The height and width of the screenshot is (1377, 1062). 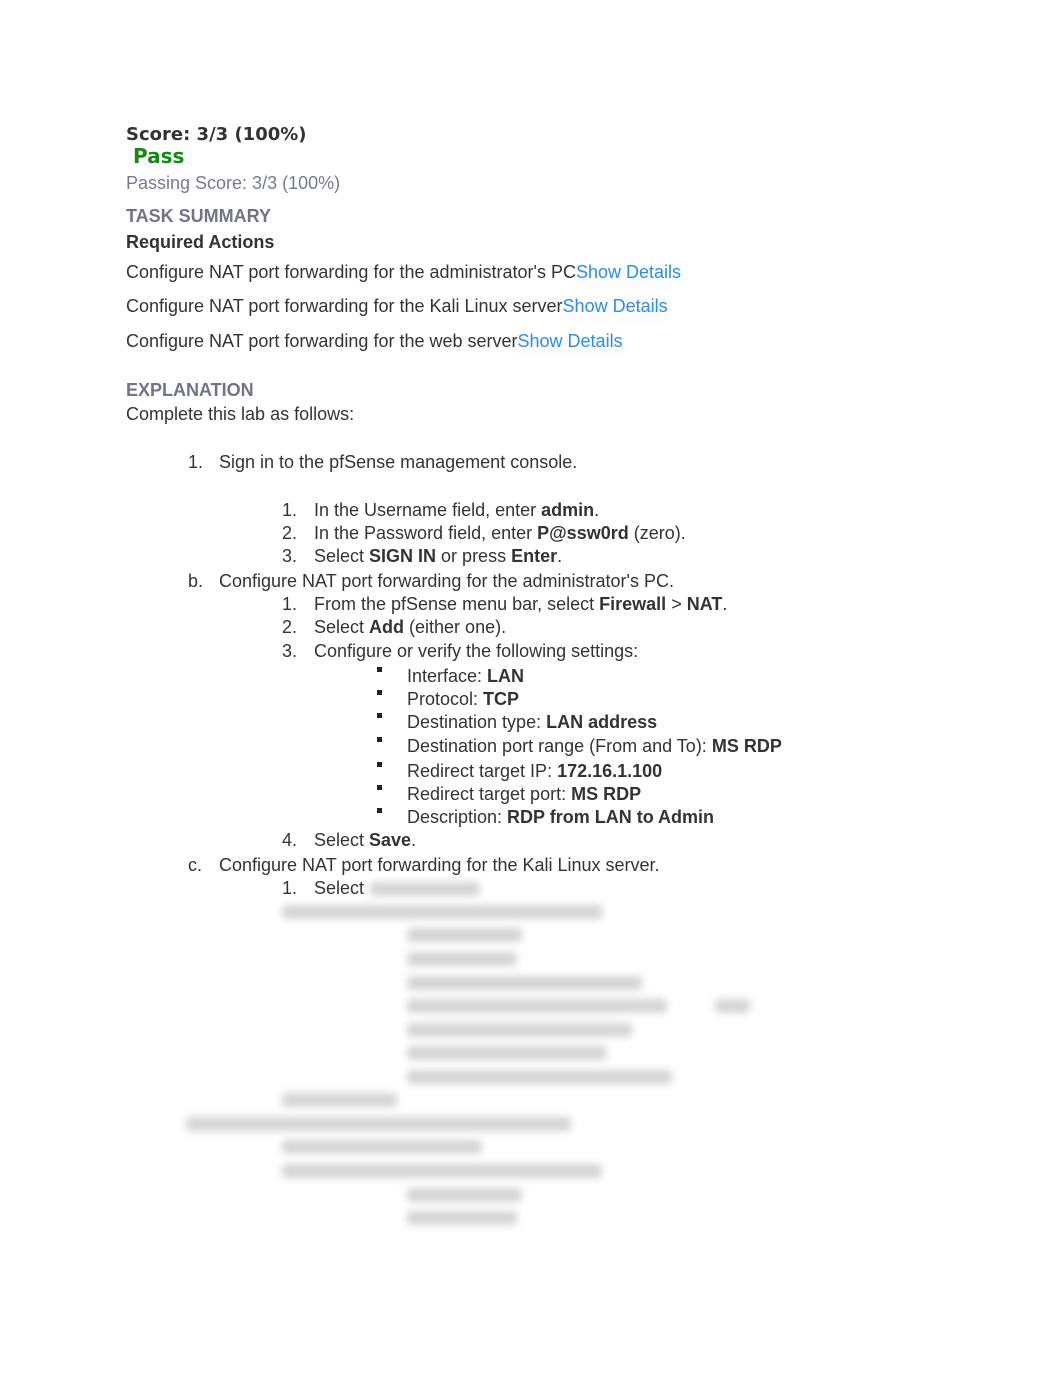 I want to click on score-label: Score: 3/3 (100%), so click(x=216, y=134).